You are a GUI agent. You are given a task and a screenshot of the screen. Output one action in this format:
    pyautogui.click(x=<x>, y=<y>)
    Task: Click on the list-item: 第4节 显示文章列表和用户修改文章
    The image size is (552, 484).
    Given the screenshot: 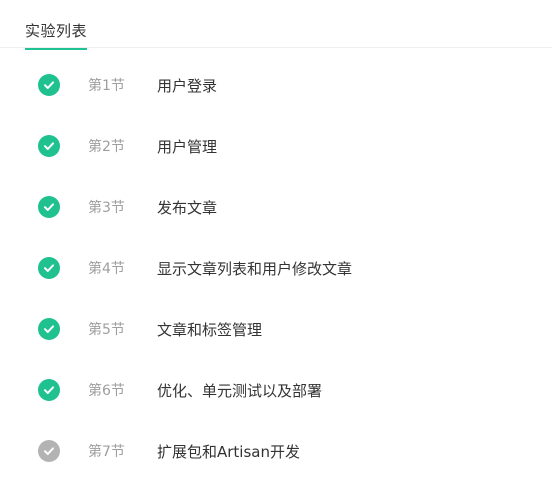 What is the action you would take?
    pyautogui.click(x=276, y=268)
    